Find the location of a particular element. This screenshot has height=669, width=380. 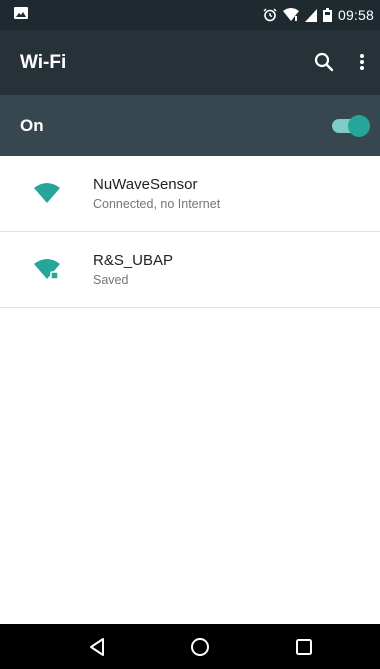

recents-icon is located at coordinates (304, 647).